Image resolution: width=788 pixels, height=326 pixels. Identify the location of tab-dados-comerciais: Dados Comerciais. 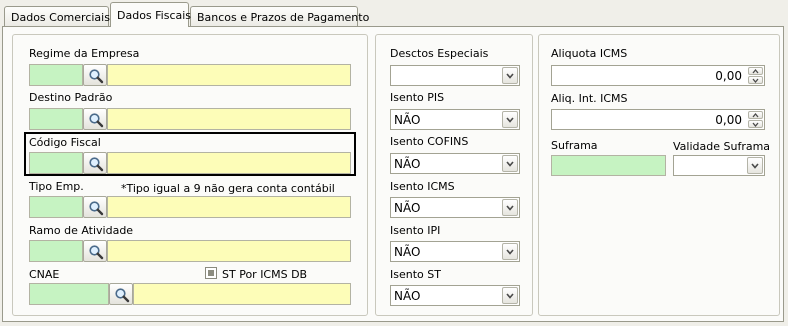
(57, 16).